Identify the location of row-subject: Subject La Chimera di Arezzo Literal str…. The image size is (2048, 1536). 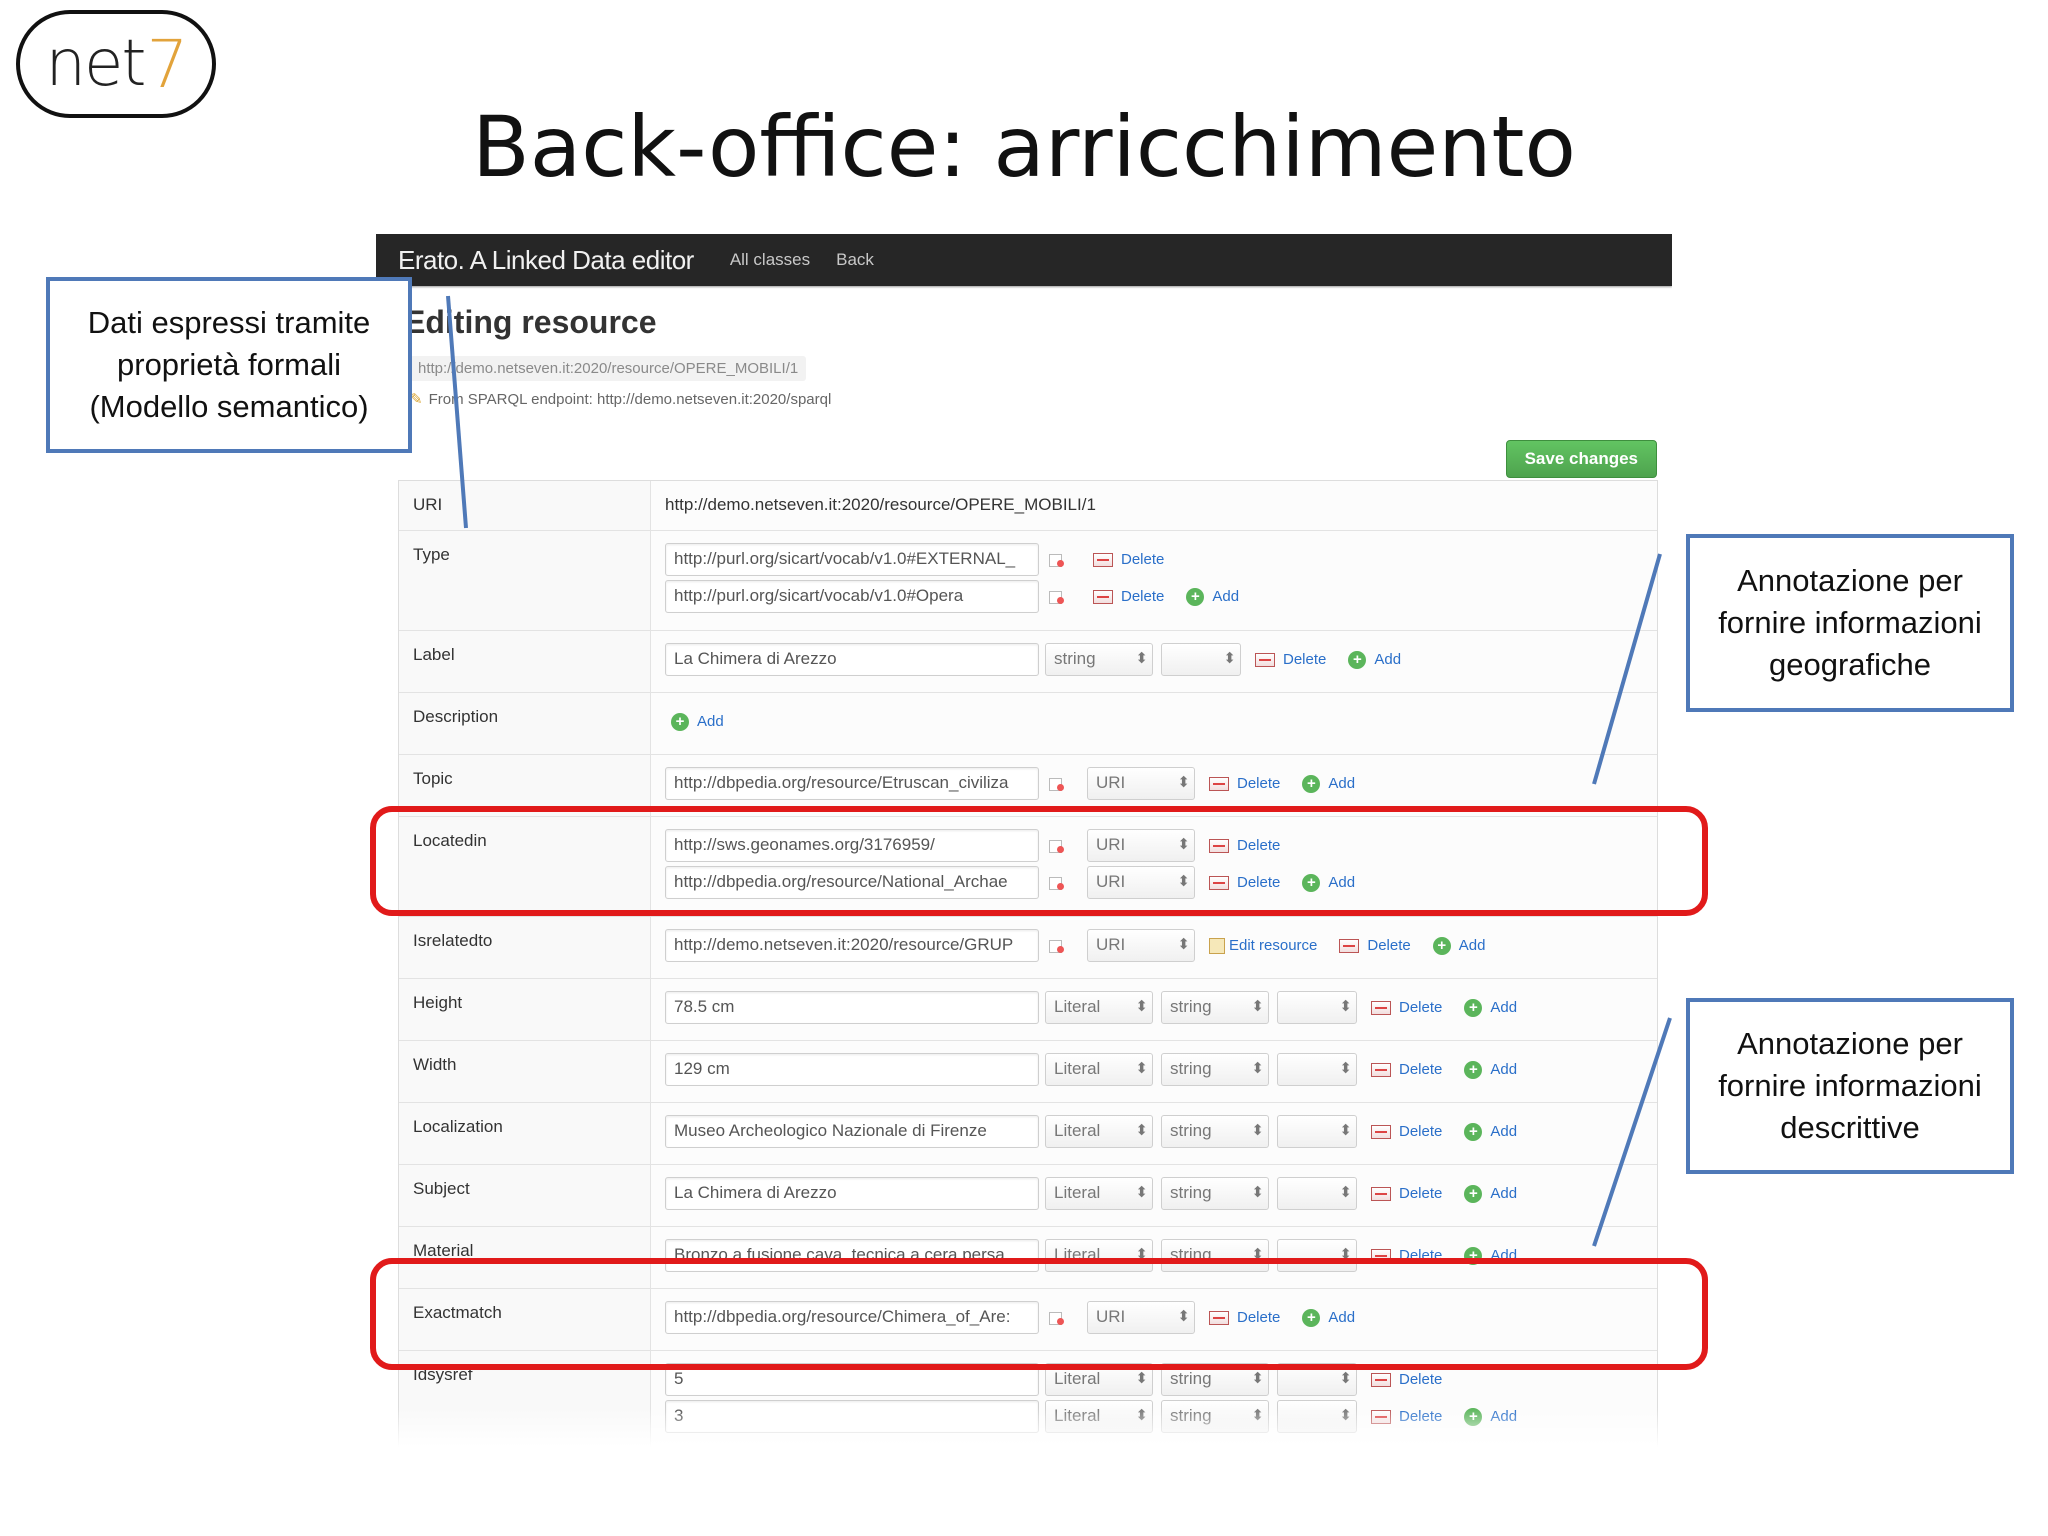
(1028, 1196).